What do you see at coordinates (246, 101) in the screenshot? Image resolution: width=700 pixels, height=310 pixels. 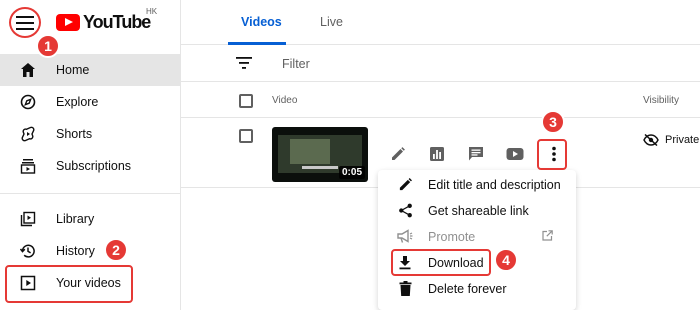 I see `select-all-checkbox` at bounding box center [246, 101].